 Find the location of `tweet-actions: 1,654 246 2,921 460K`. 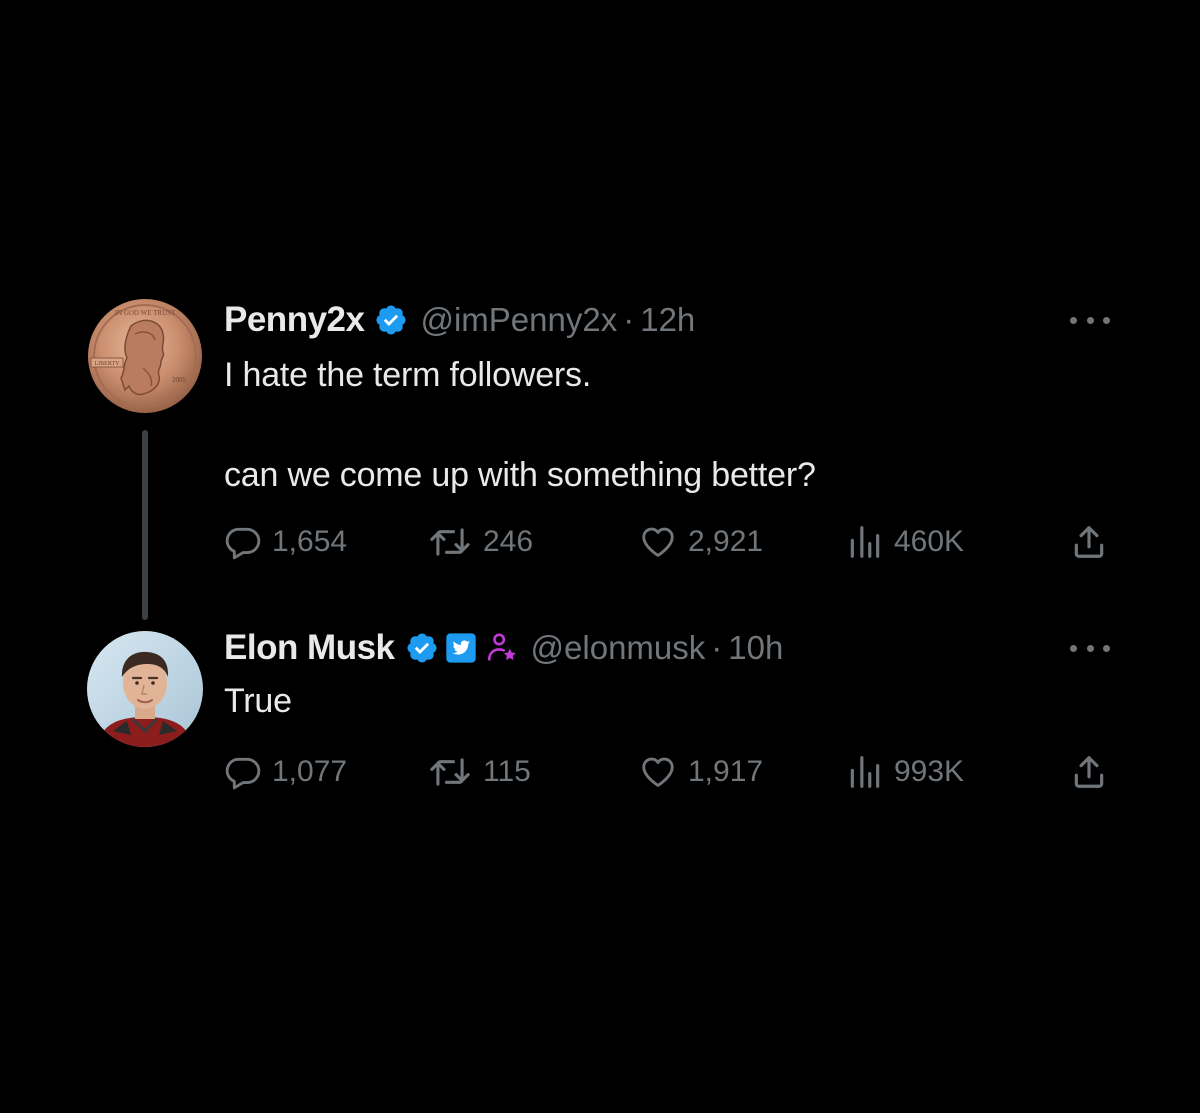

tweet-actions: 1,654 246 2,921 460K is located at coordinates (669, 542).